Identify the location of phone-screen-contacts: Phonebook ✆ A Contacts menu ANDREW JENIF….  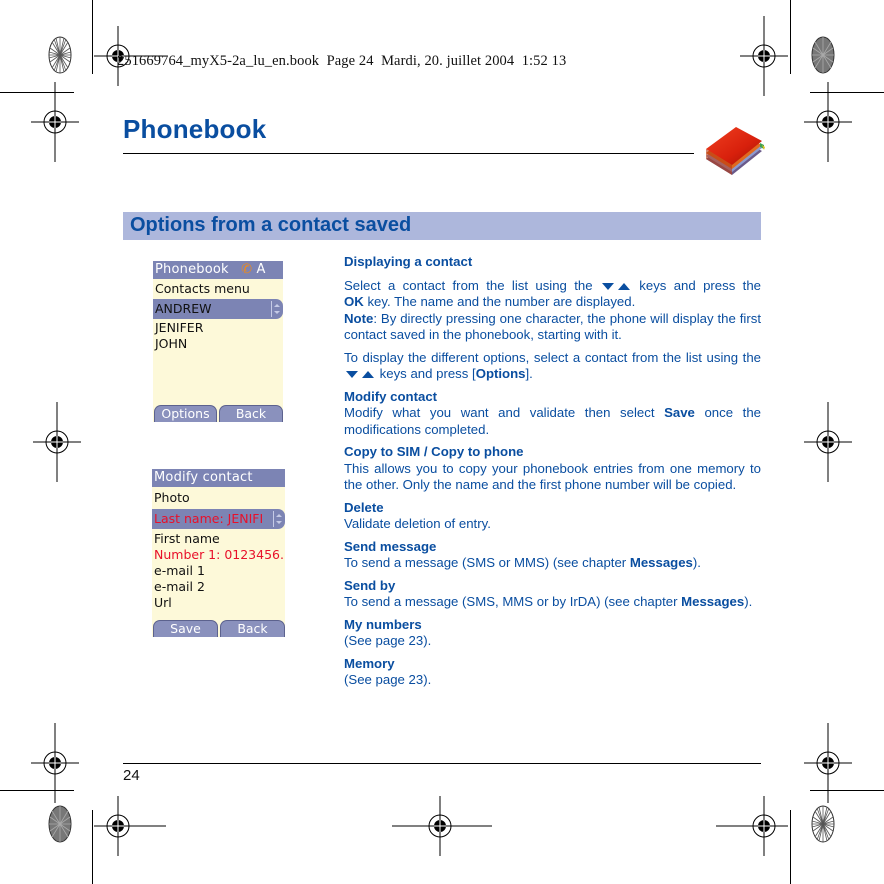
(218, 341).